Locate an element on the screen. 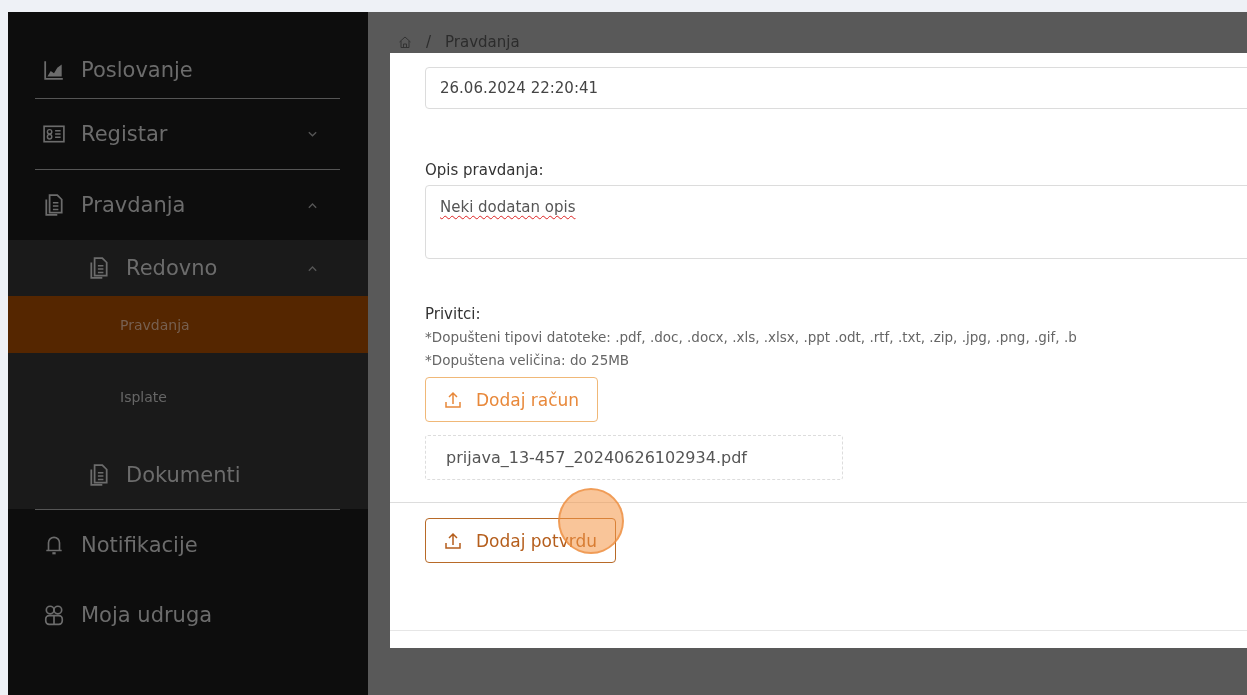 The image size is (1247, 695). home-icon is located at coordinates (405, 41).